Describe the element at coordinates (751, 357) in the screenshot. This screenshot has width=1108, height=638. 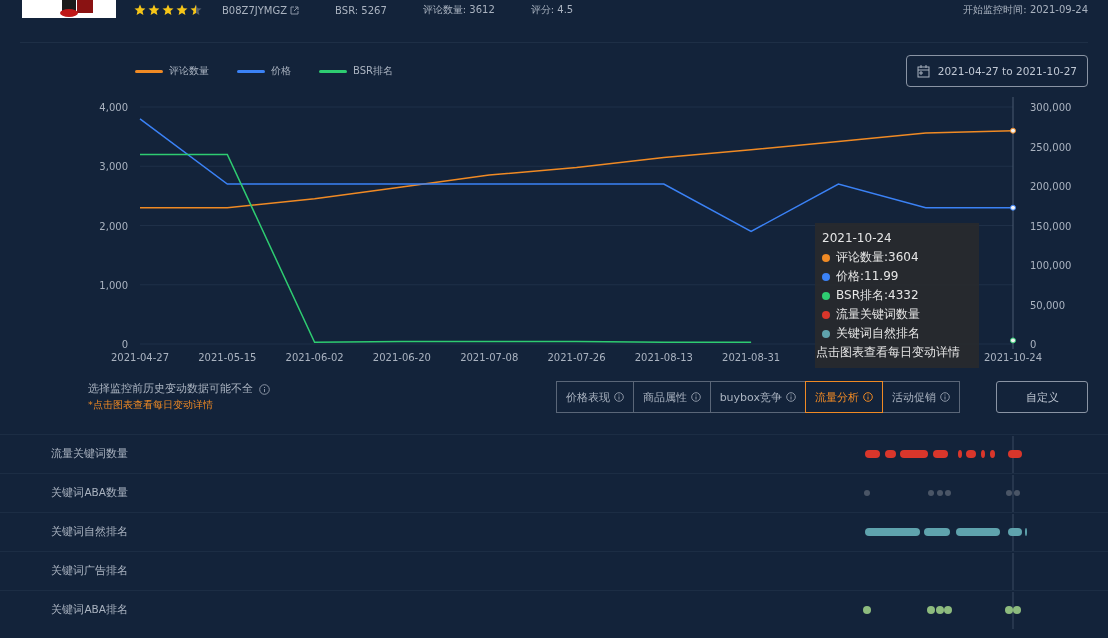
I see `x-axis-label: 2021-08-31` at that location.